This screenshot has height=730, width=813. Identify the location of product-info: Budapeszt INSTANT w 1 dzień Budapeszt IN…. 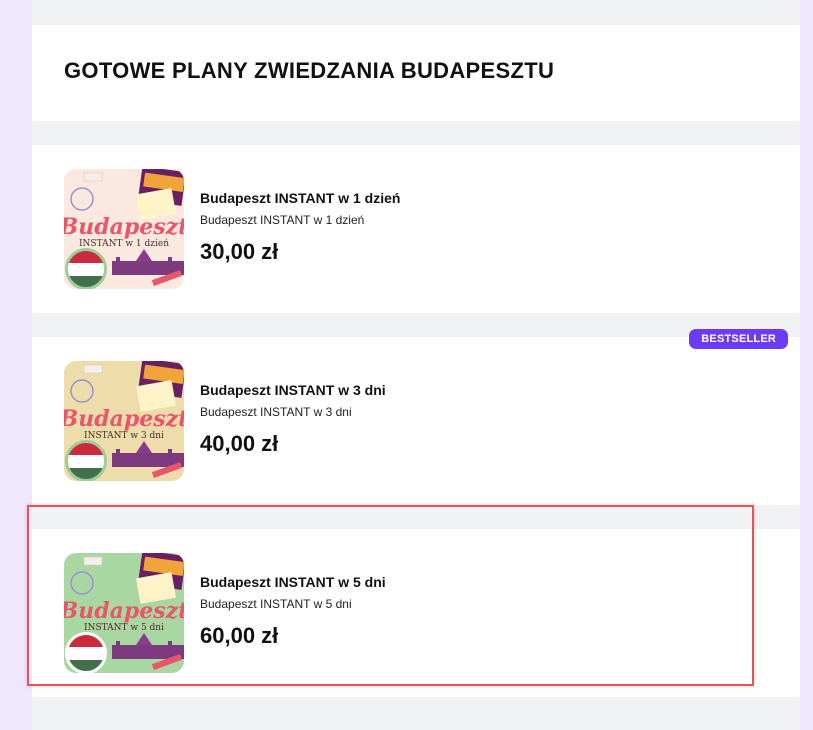
(300, 227).